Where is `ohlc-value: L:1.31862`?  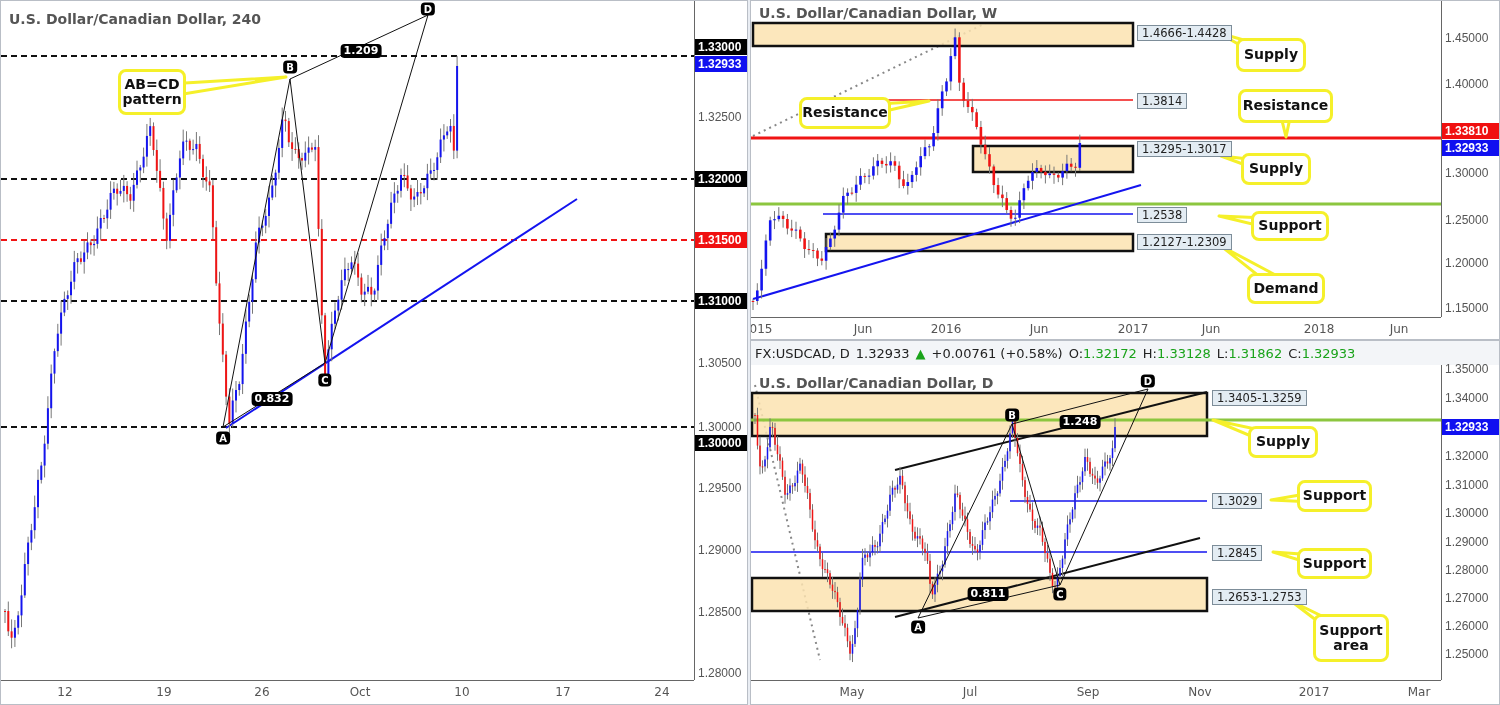 ohlc-value: L:1.31862 is located at coordinates (1249, 353).